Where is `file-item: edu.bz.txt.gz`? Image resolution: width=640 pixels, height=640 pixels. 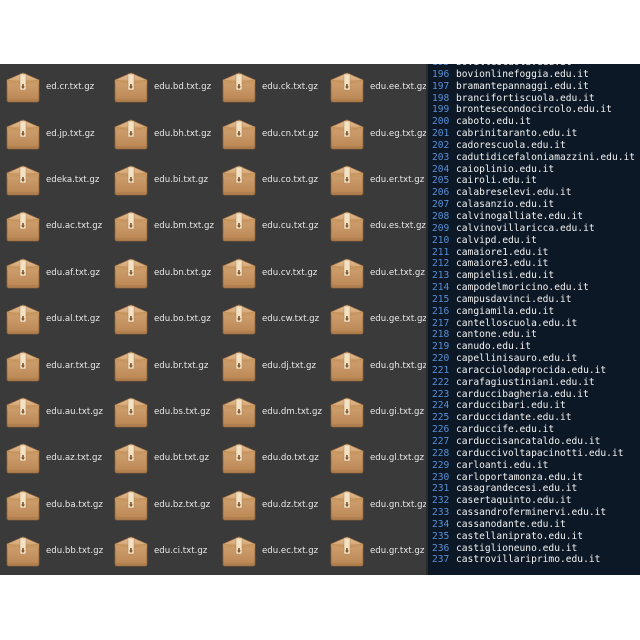 file-item: edu.bz.txt.gz is located at coordinates (162, 505).